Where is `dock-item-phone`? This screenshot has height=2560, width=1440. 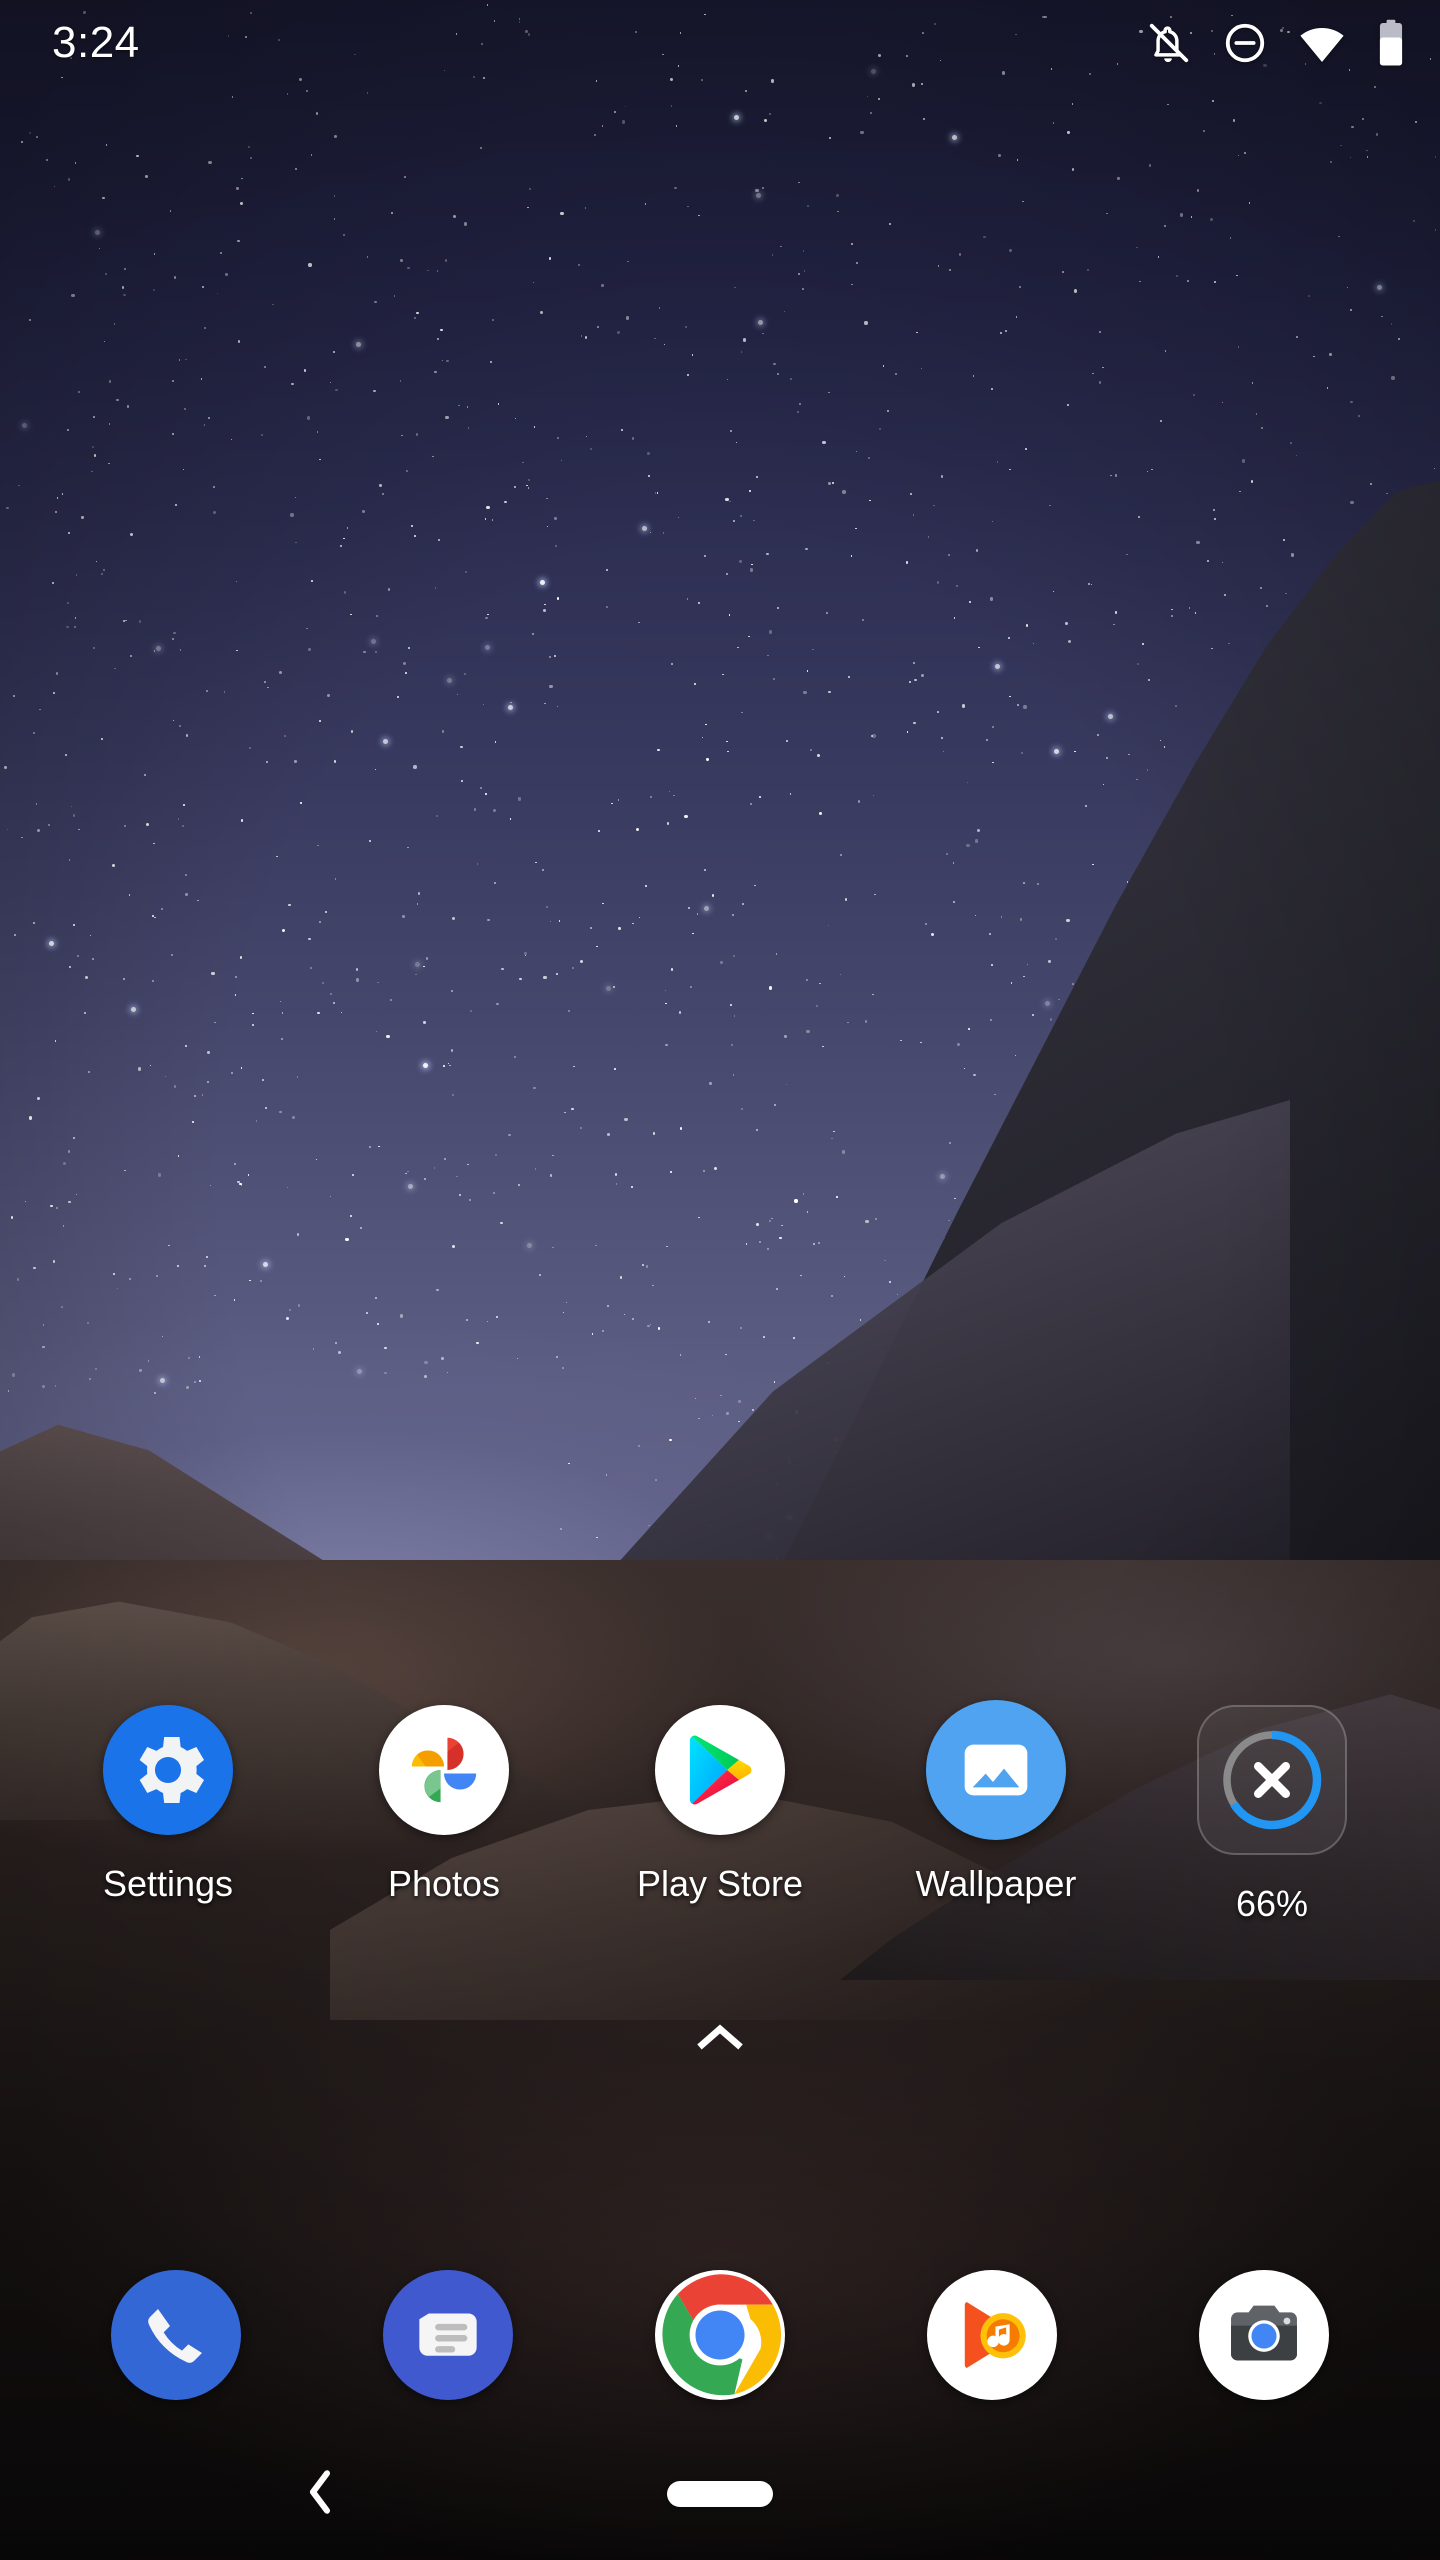 dock-item-phone is located at coordinates (176, 2335).